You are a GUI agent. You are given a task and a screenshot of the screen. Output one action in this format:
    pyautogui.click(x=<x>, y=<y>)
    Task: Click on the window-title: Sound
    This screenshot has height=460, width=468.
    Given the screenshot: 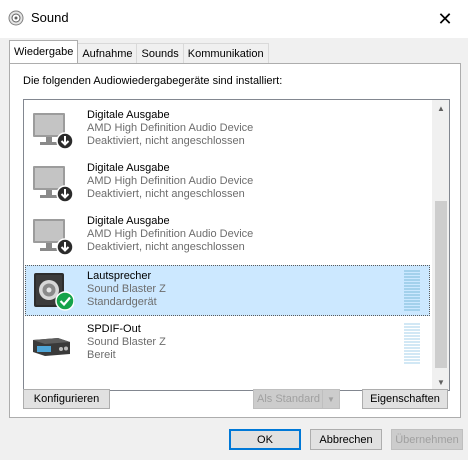 What is the action you would take?
    pyautogui.click(x=50, y=17)
    